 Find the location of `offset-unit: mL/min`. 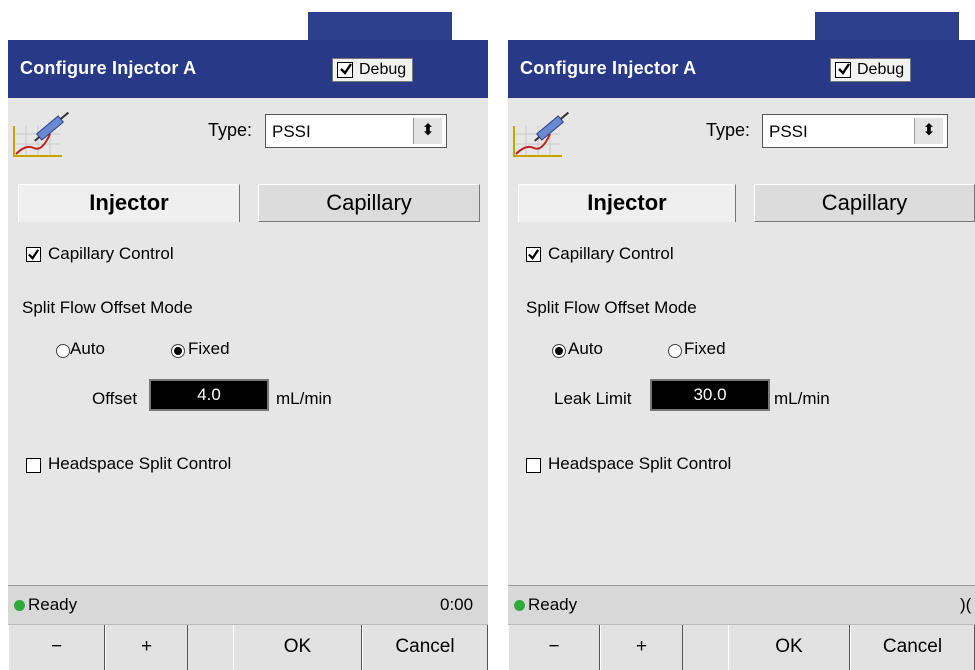

offset-unit: mL/min is located at coordinates (304, 398).